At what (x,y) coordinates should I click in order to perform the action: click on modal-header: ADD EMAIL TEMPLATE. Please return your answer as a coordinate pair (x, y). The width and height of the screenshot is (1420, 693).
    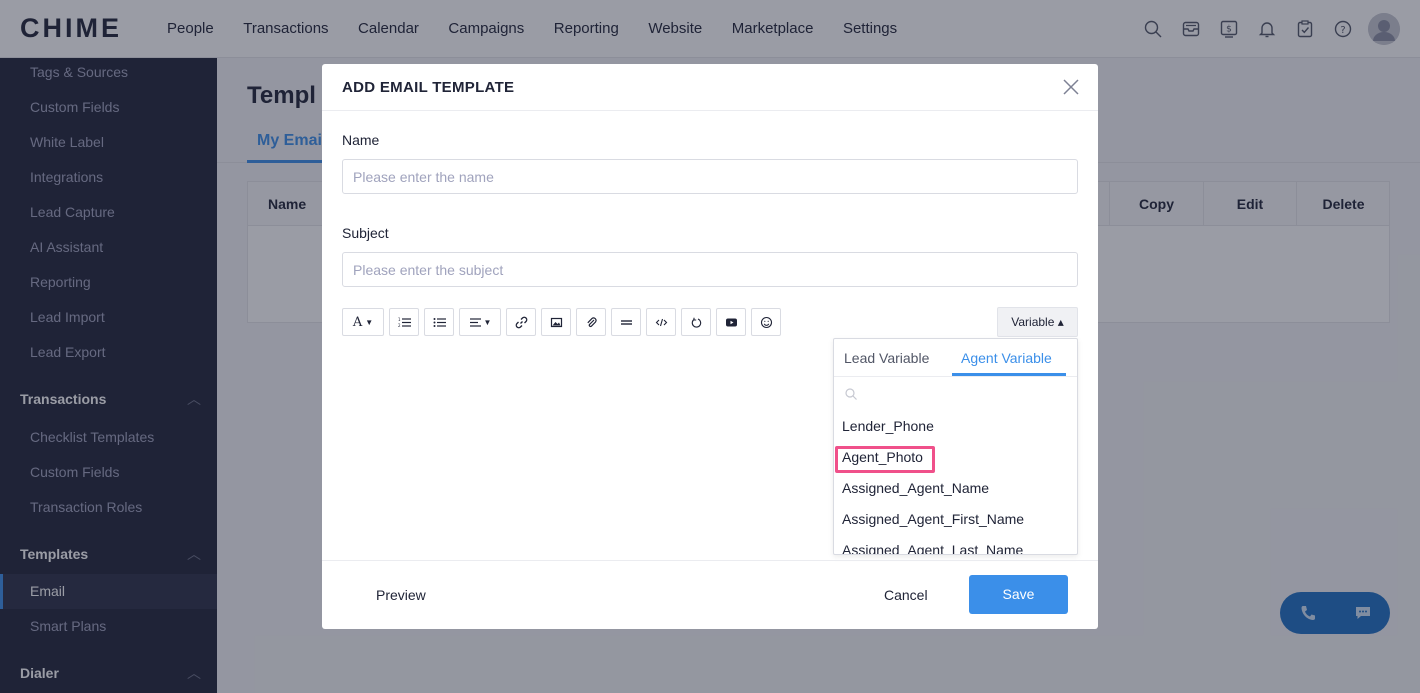
    Looking at the image, I should click on (710, 87).